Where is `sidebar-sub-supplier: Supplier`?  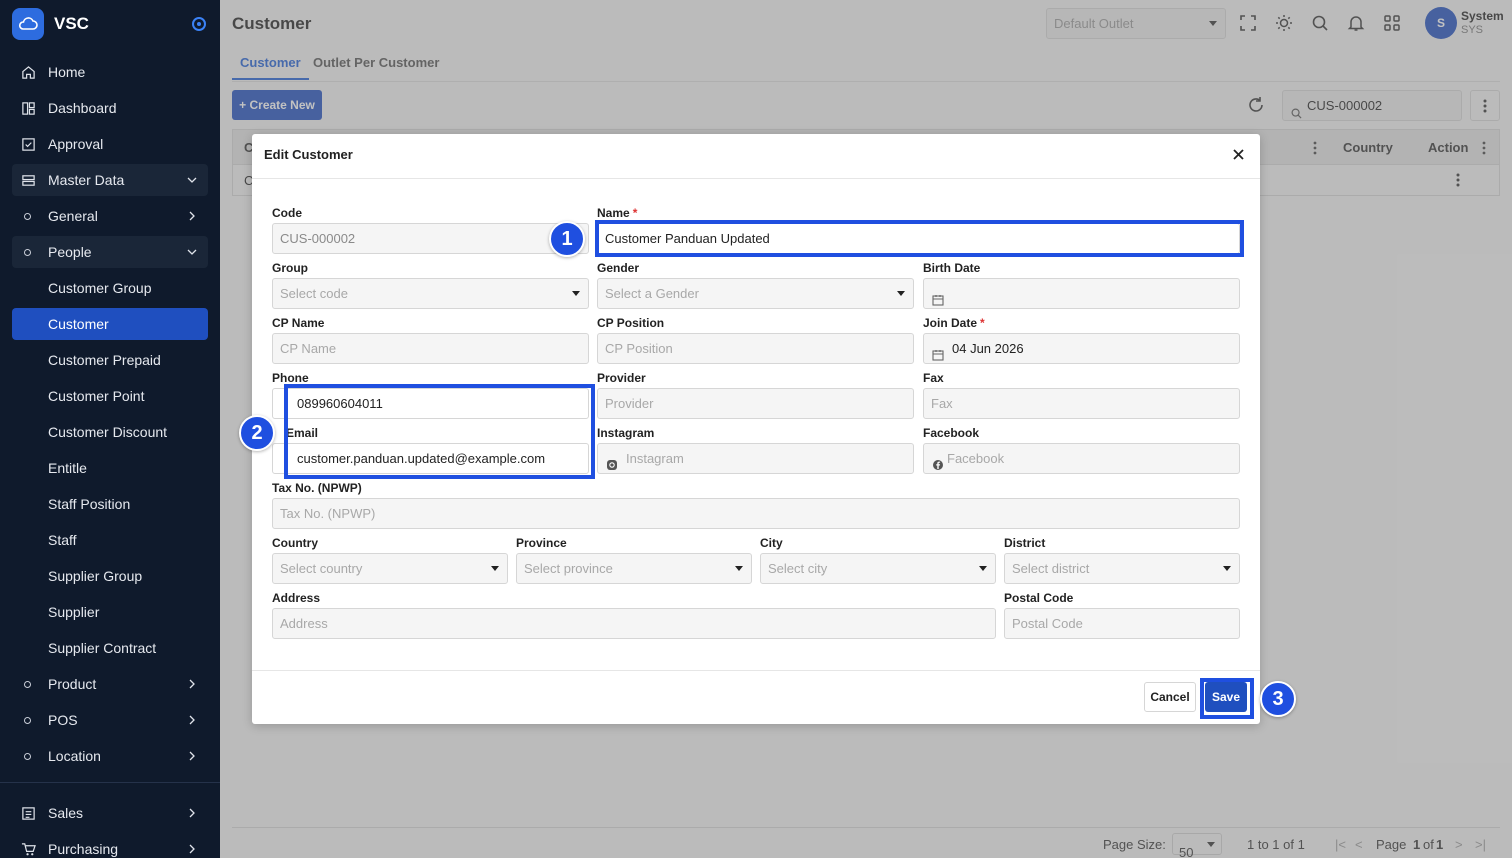
sidebar-sub-supplier: Supplier is located at coordinates (110, 612).